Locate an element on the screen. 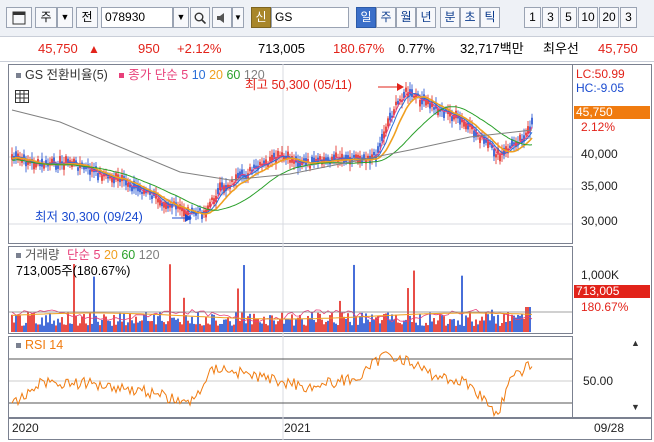 The width and height of the screenshot is (654, 442). credit-badge-label: 신 is located at coordinates (261, 17).